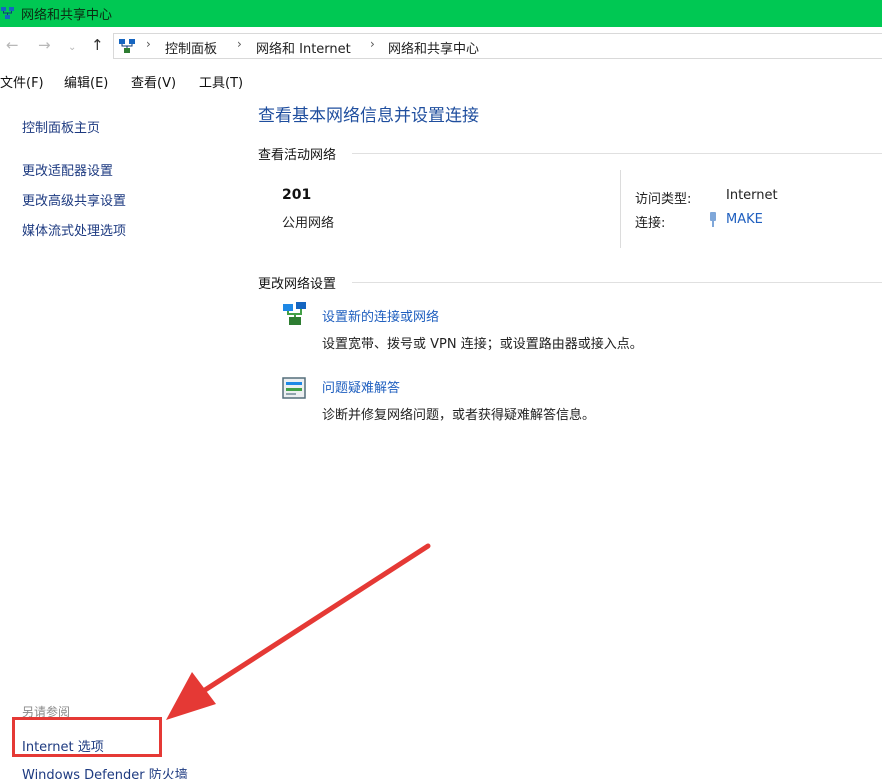 The height and width of the screenshot is (779, 882). What do you see at coordinates (72, 48) in the screenshot?
I see `recent-dropdown-icon: ⌄` at bounding box center [72, 48].